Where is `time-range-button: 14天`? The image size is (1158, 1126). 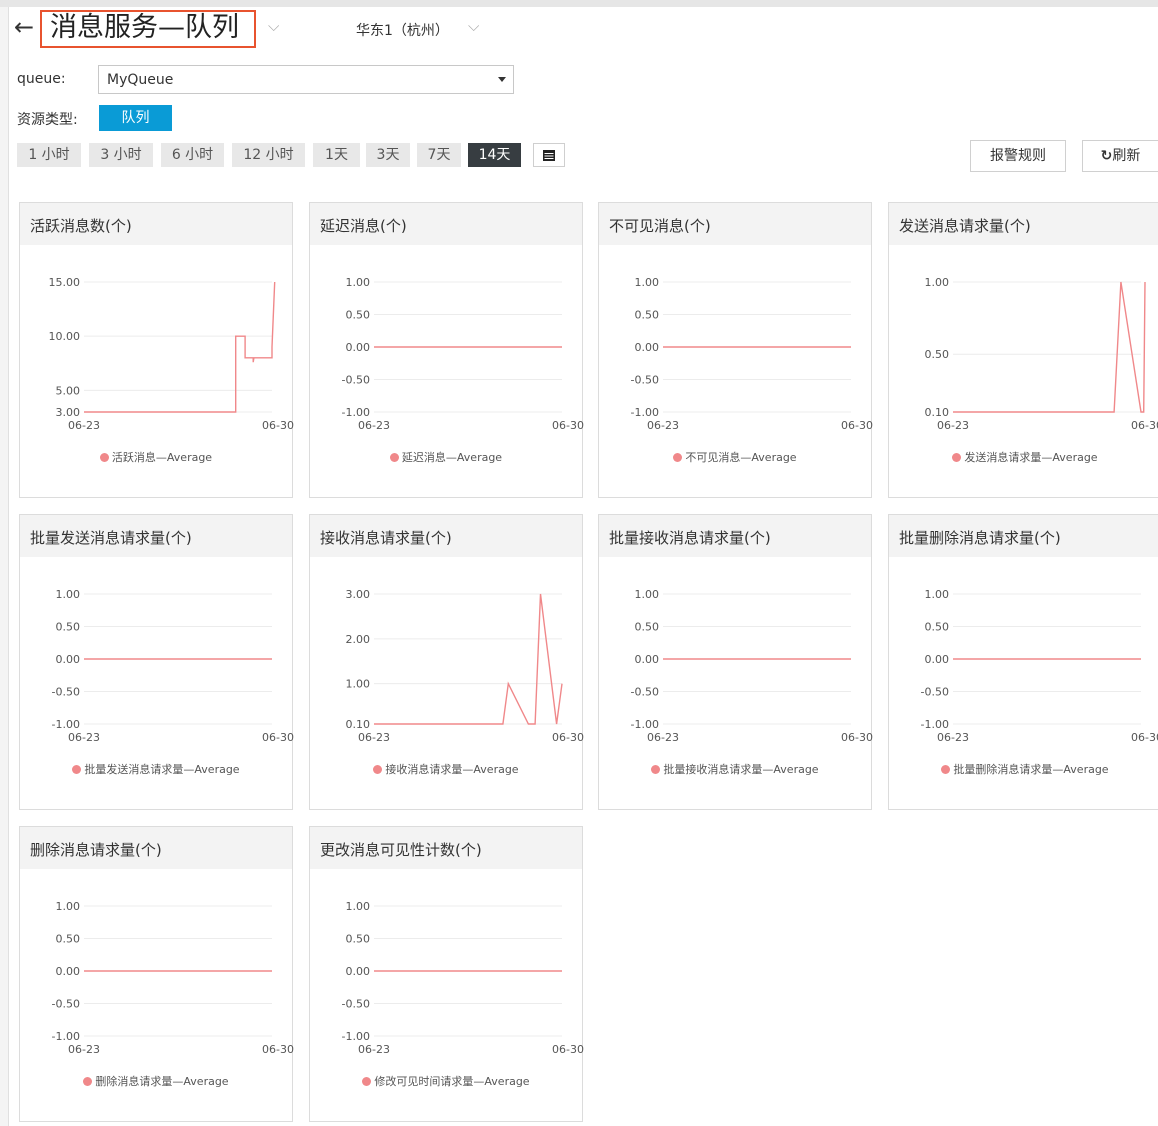
time-range-button: 14天 is located at coordinates (494, 155).